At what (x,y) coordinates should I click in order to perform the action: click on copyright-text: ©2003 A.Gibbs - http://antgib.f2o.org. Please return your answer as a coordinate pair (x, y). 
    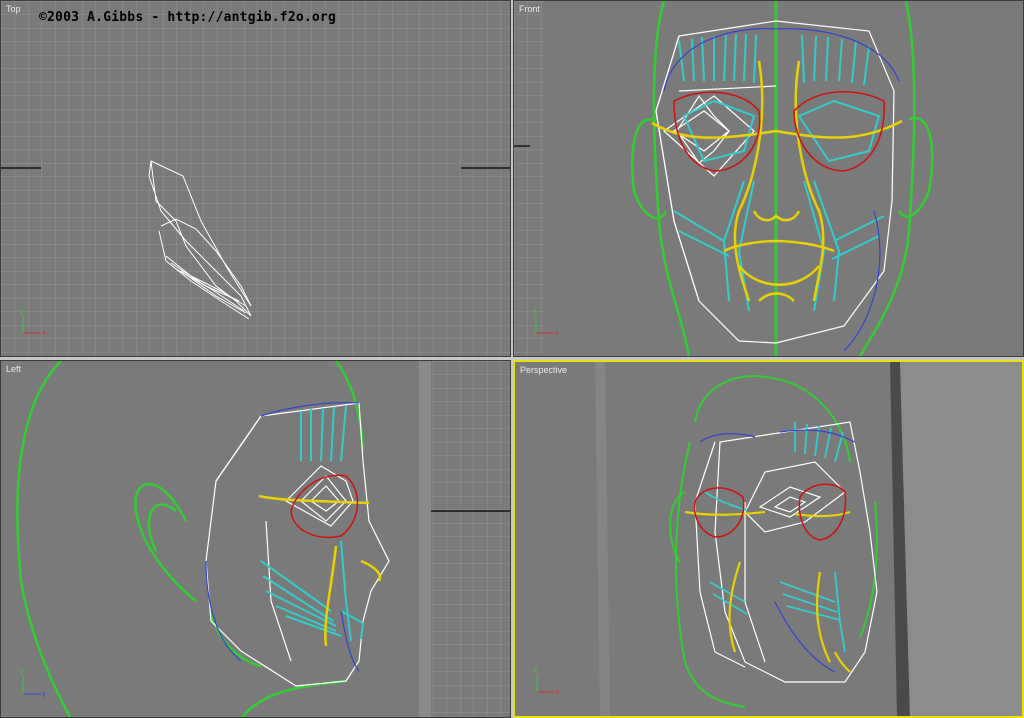
    Looking at the image, I should click on (187, 17).